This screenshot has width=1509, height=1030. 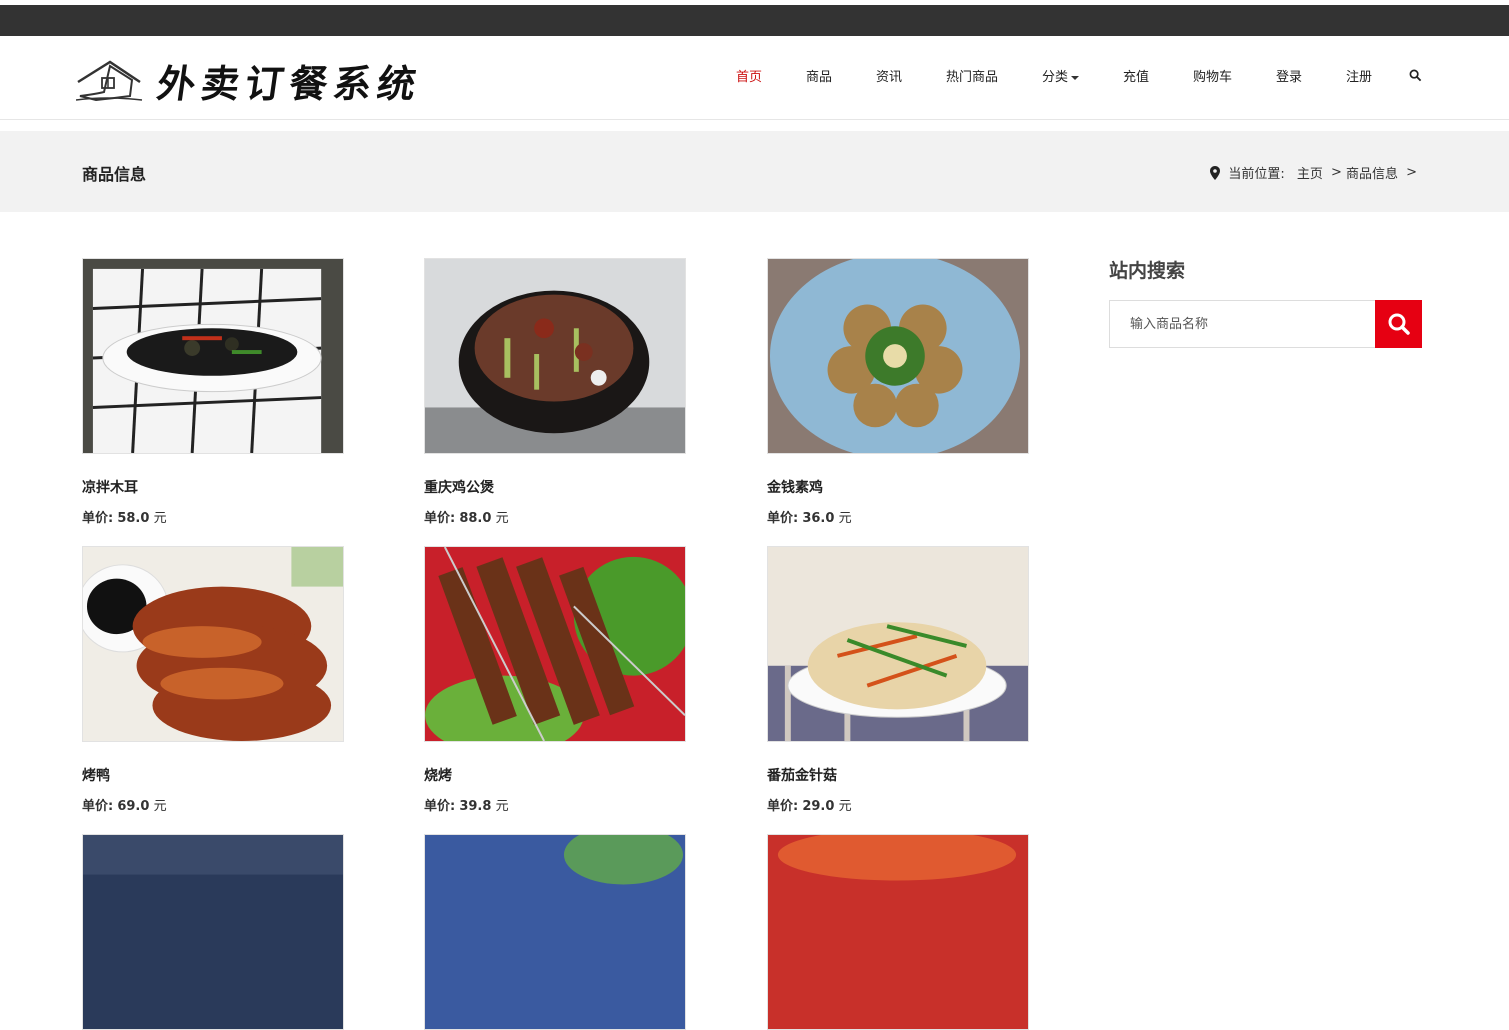 I want to click on product-name: 番茄金针菇, so click(x=802, y=775).